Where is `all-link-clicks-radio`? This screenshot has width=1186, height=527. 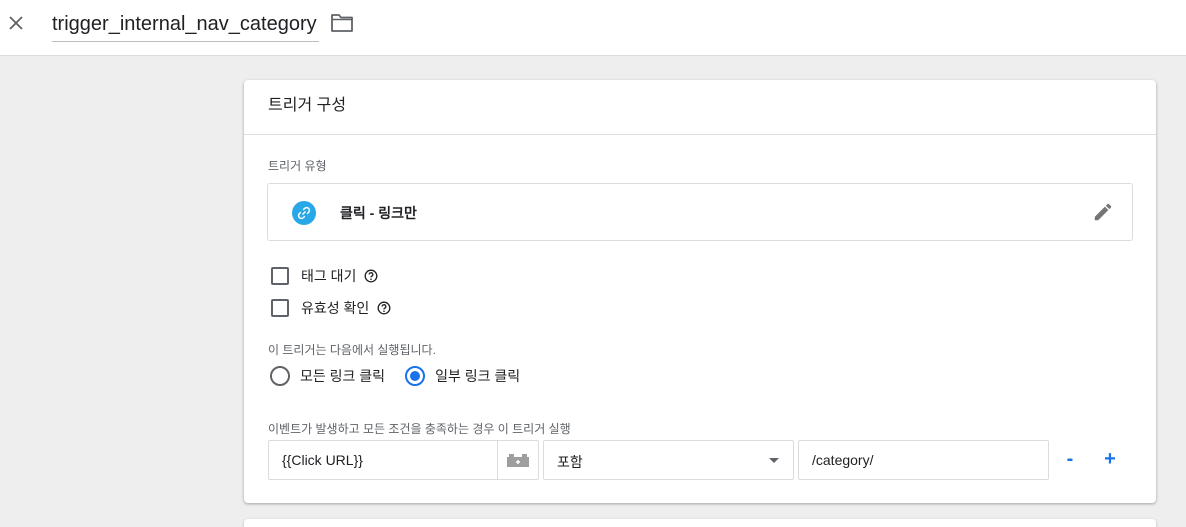 all-link-clicks-radio is located at coordinates (280, 376).